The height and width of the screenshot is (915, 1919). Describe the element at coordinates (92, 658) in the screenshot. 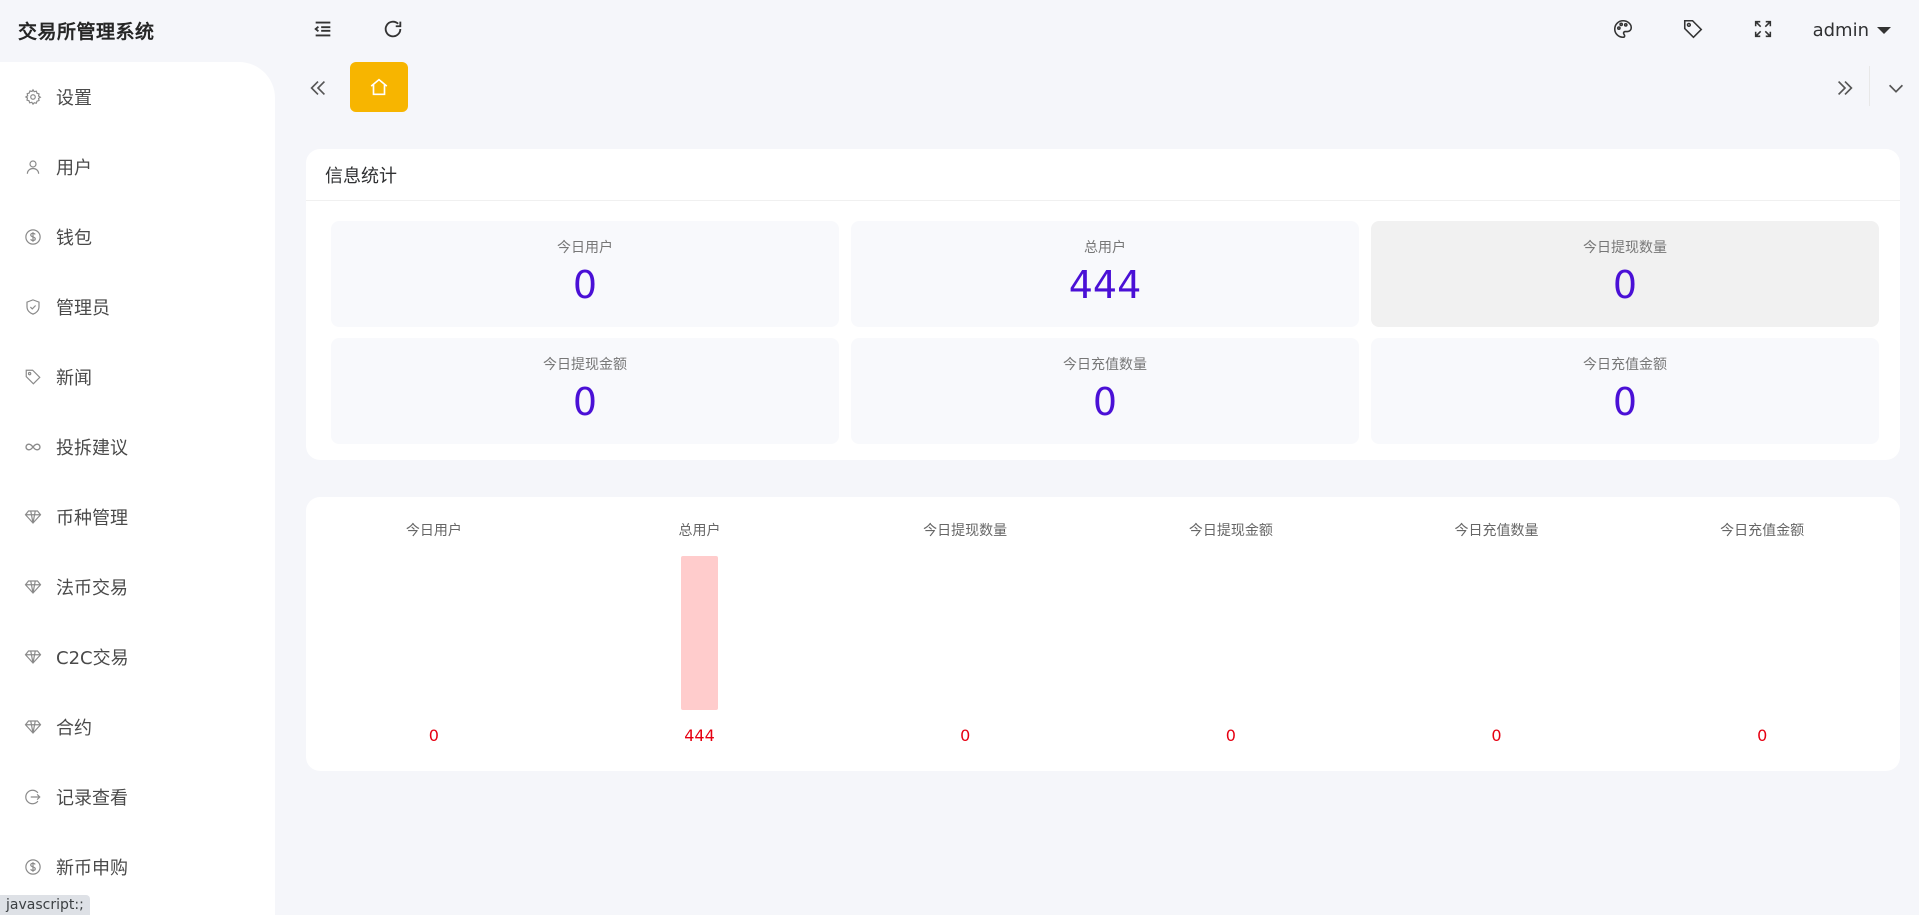

I see `sidebar-item-label: C2C交易` at that location.